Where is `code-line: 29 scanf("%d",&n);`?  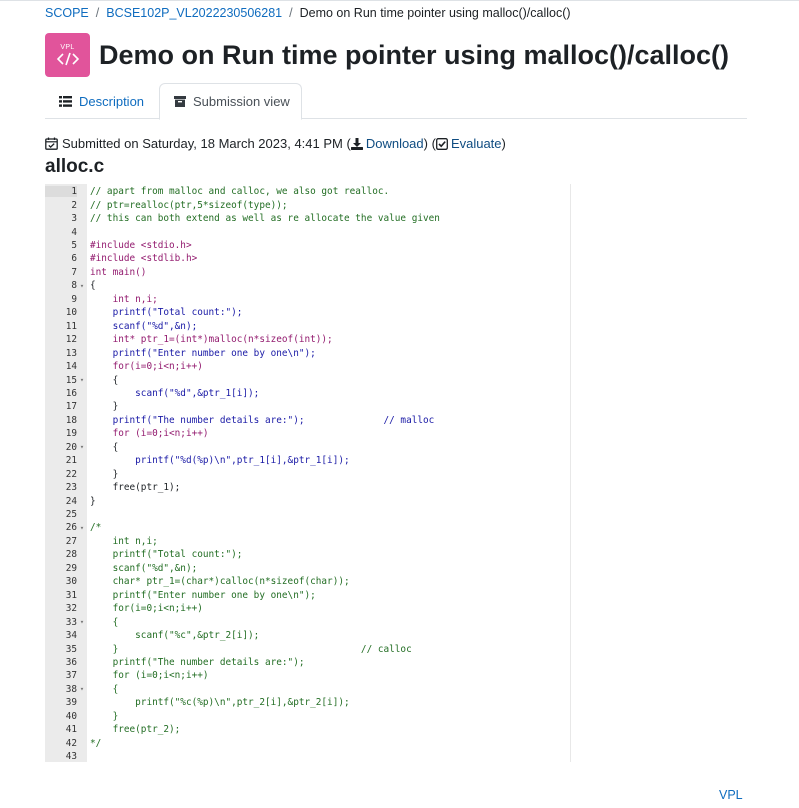
code-line: 29 scanf("%d",&n); is located at coordinates (396, 568).